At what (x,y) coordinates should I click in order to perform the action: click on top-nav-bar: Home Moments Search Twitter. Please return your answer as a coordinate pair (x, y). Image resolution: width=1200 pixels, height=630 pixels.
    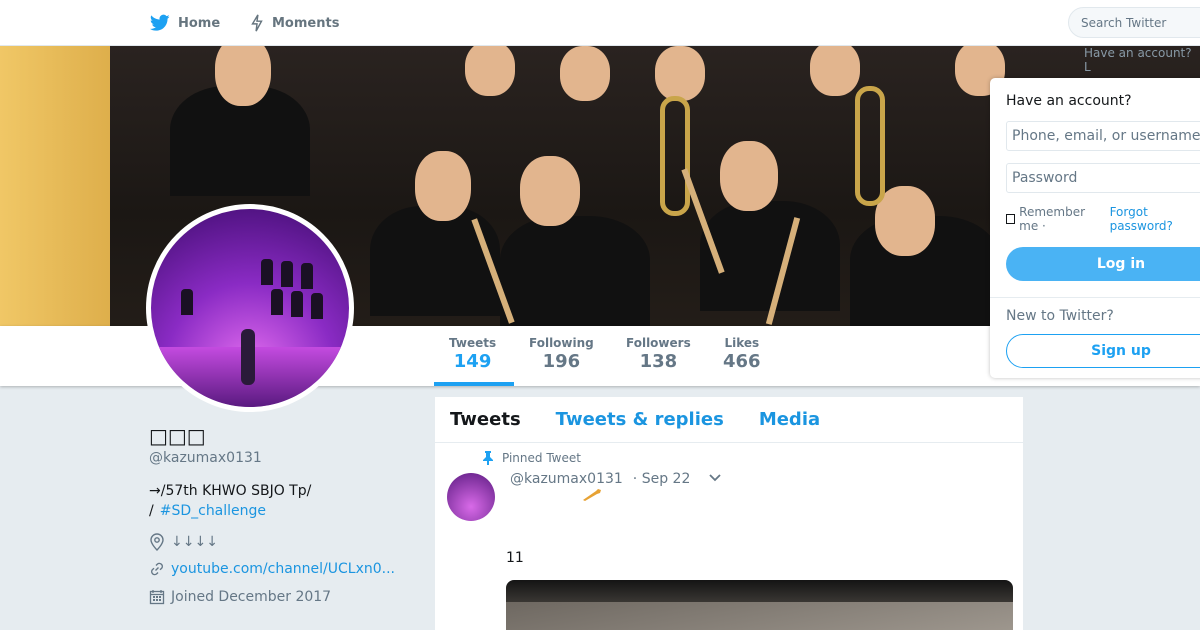
    Looking at the image, I should click on (600, 23).